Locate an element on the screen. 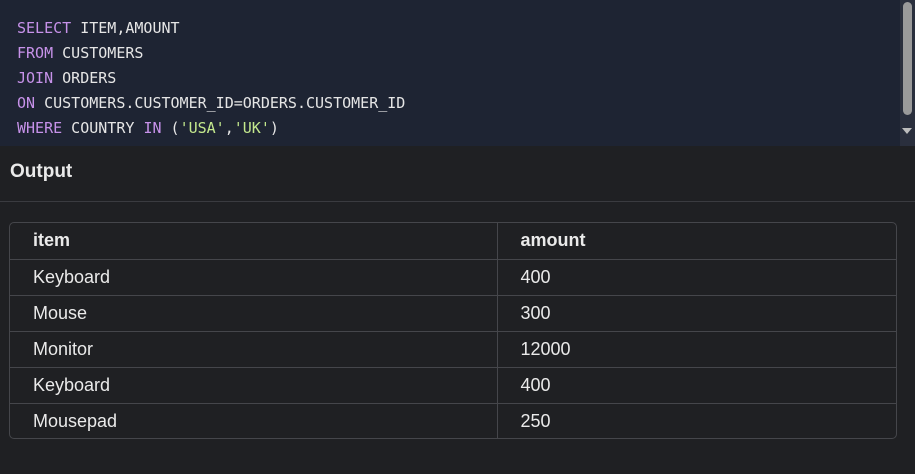 This screenshot has width=915, height=474. table-row: Monitor 12000 is located at coordinates (453, 349).